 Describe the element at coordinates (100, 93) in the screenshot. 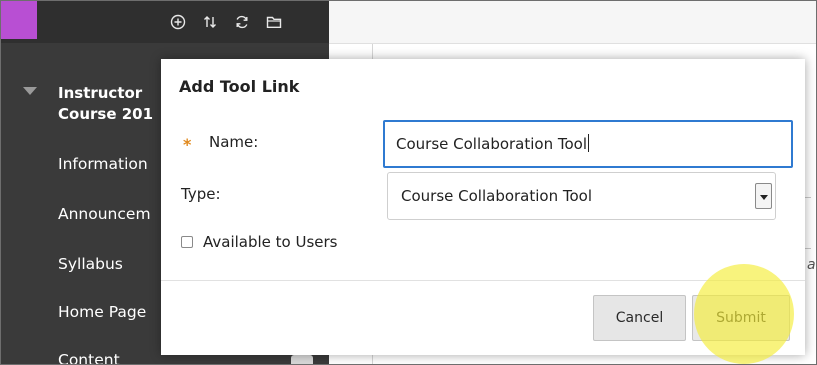

I see `course-title-line1: Instructor` at that location.